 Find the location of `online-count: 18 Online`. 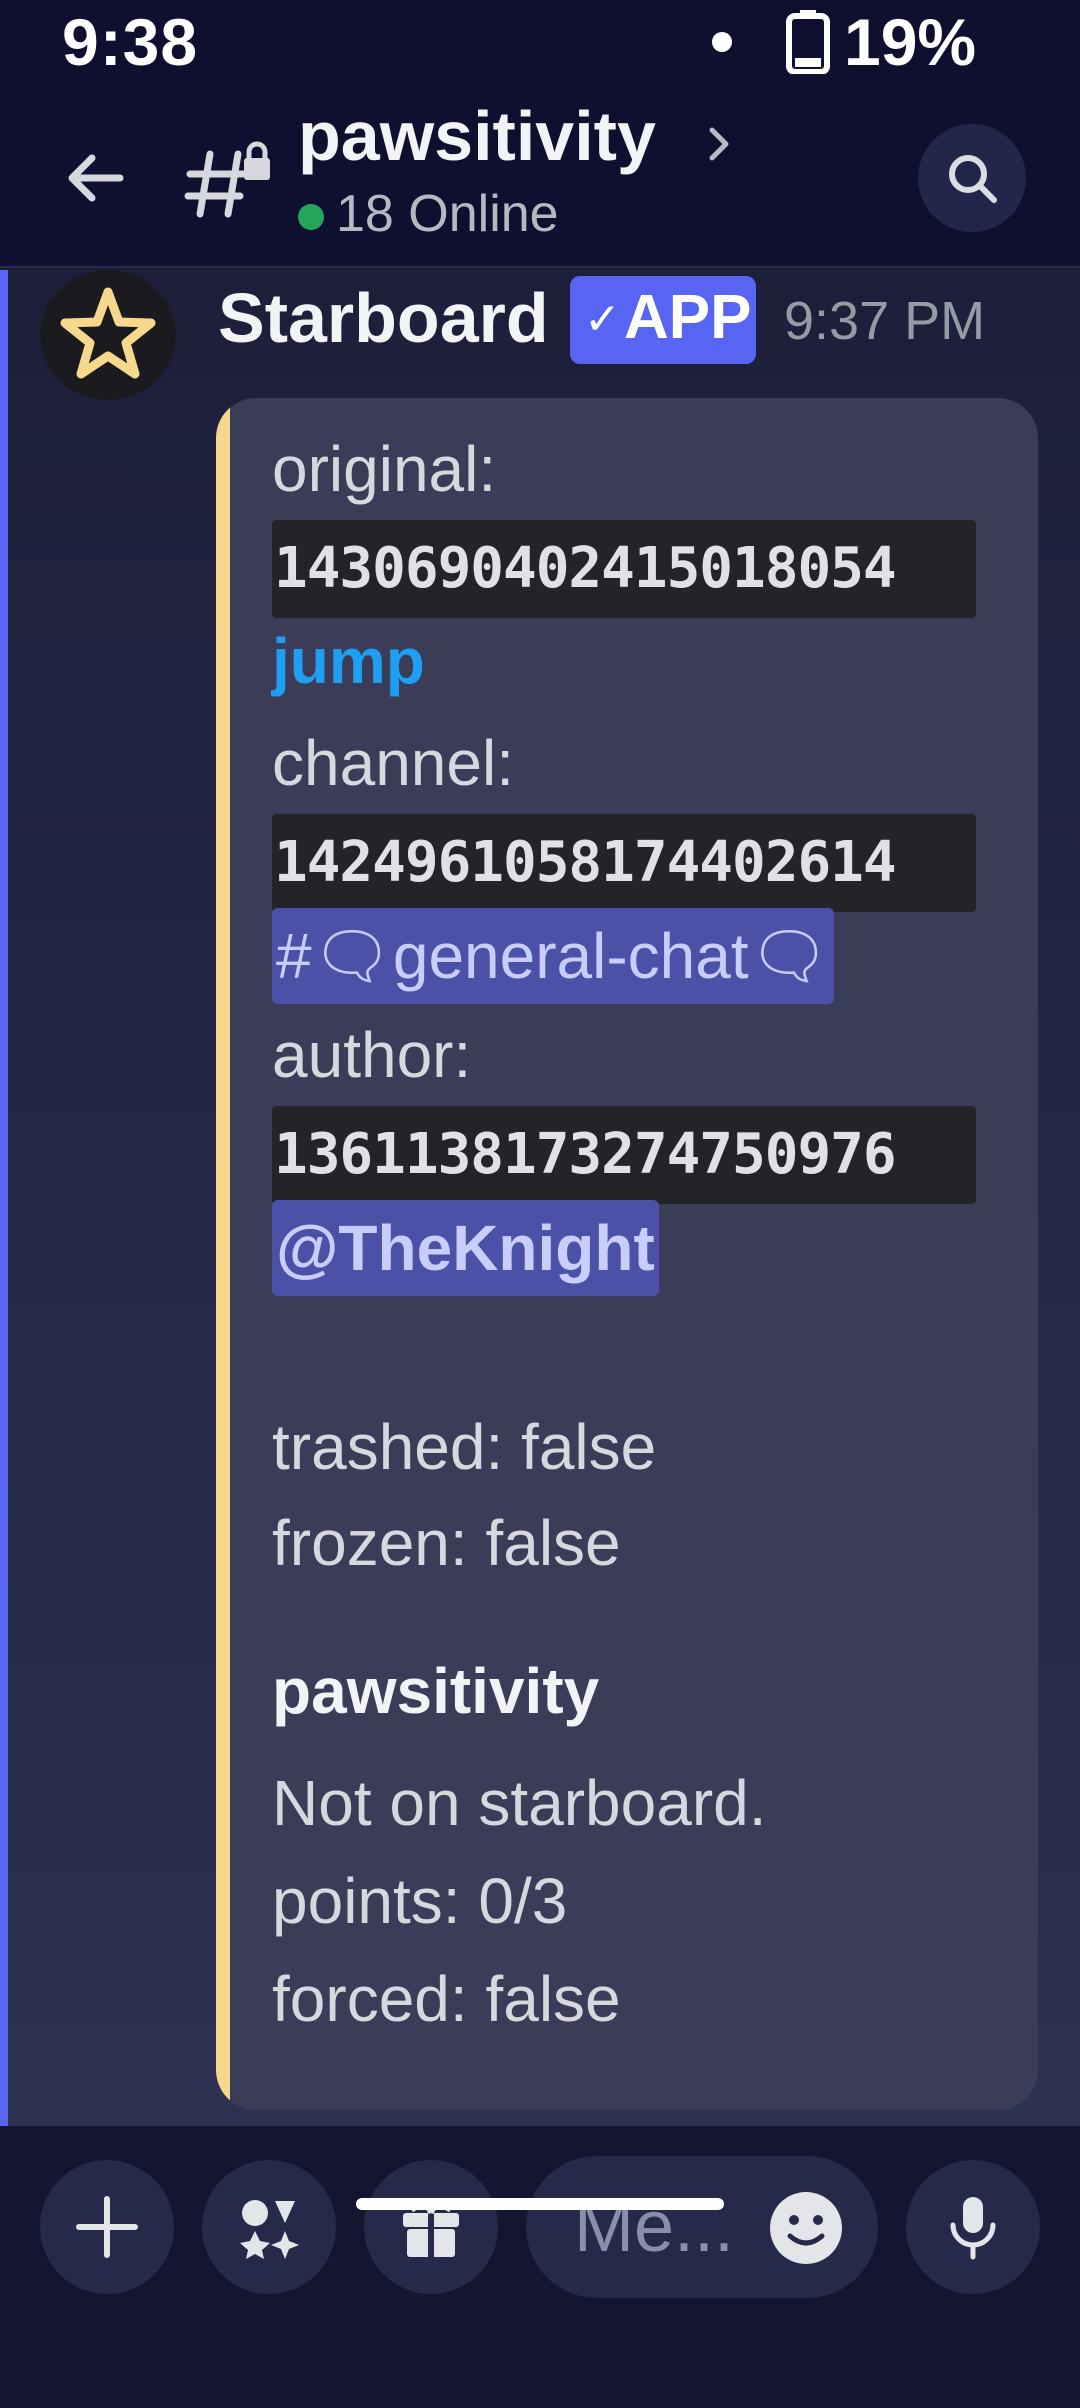

online-count: 18 Online is located at coordinates (447, 214).